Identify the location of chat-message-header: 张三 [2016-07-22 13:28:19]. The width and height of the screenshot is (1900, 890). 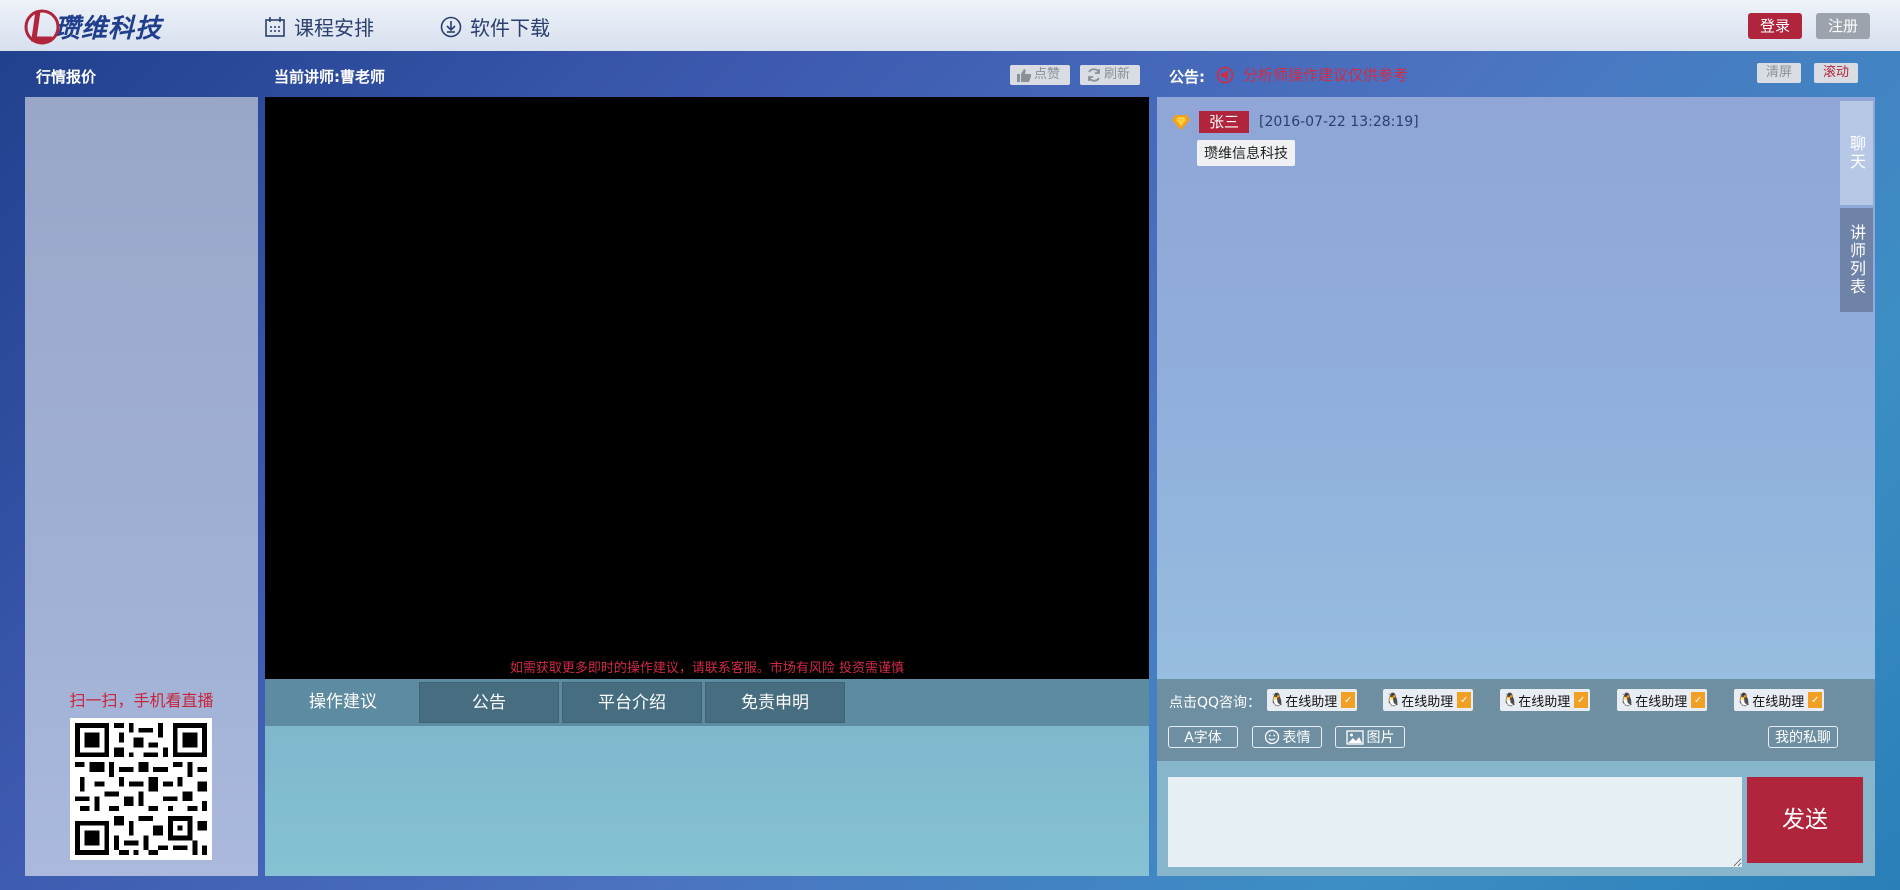
(1295, 122).